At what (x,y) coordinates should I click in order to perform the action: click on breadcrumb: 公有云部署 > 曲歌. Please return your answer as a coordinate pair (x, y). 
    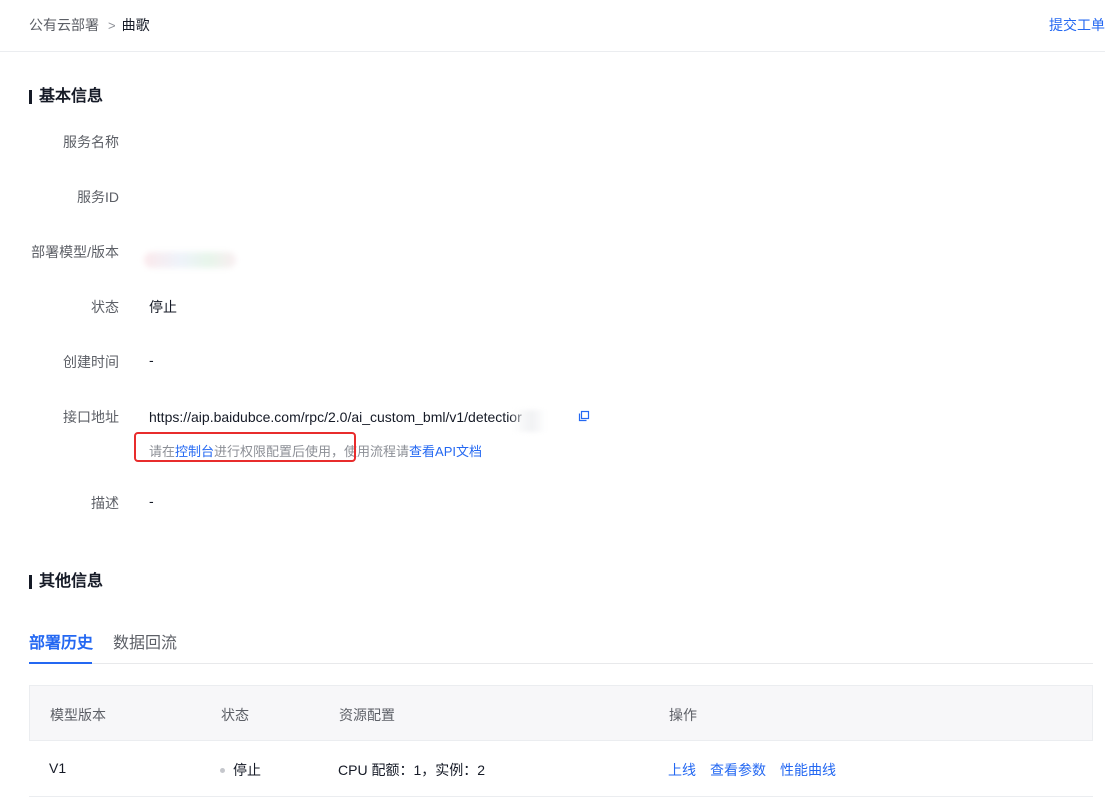
    Looking at the image, I should click on (89, 25).